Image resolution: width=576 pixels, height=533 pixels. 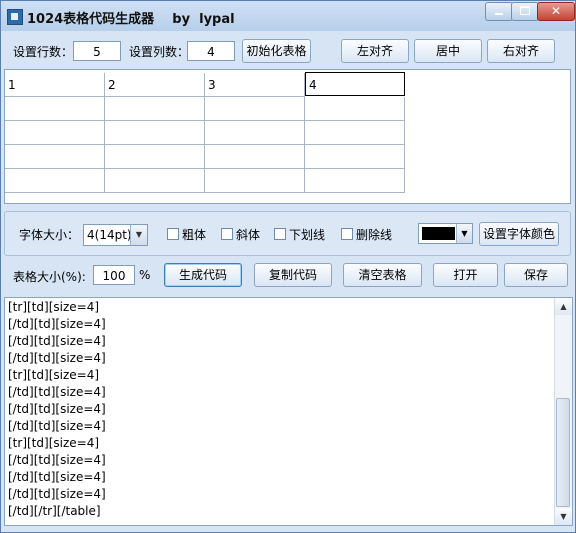 I want to click on align-left-button: 左对齐, so click(x=375, y=51).